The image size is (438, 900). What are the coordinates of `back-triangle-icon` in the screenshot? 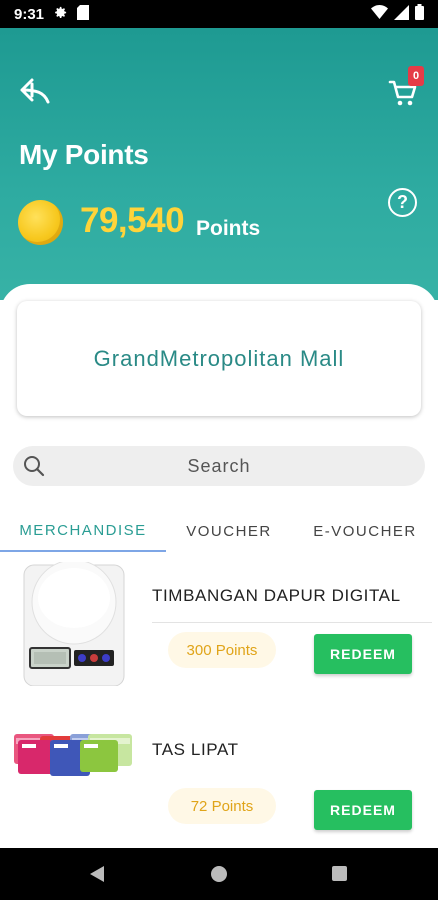 It's located at (97, 876).